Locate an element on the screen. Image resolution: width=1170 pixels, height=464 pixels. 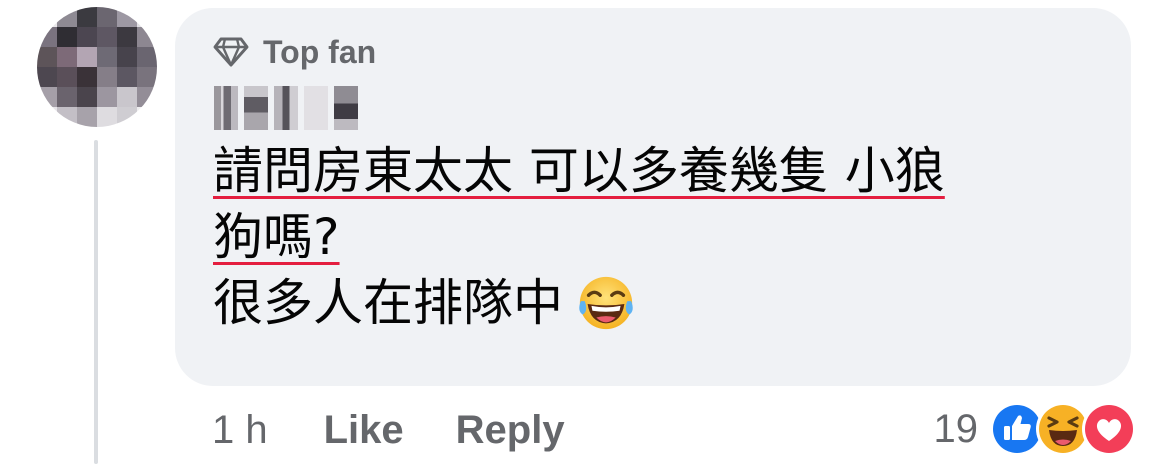
like-button: Like is located at coordinates (364, 430).